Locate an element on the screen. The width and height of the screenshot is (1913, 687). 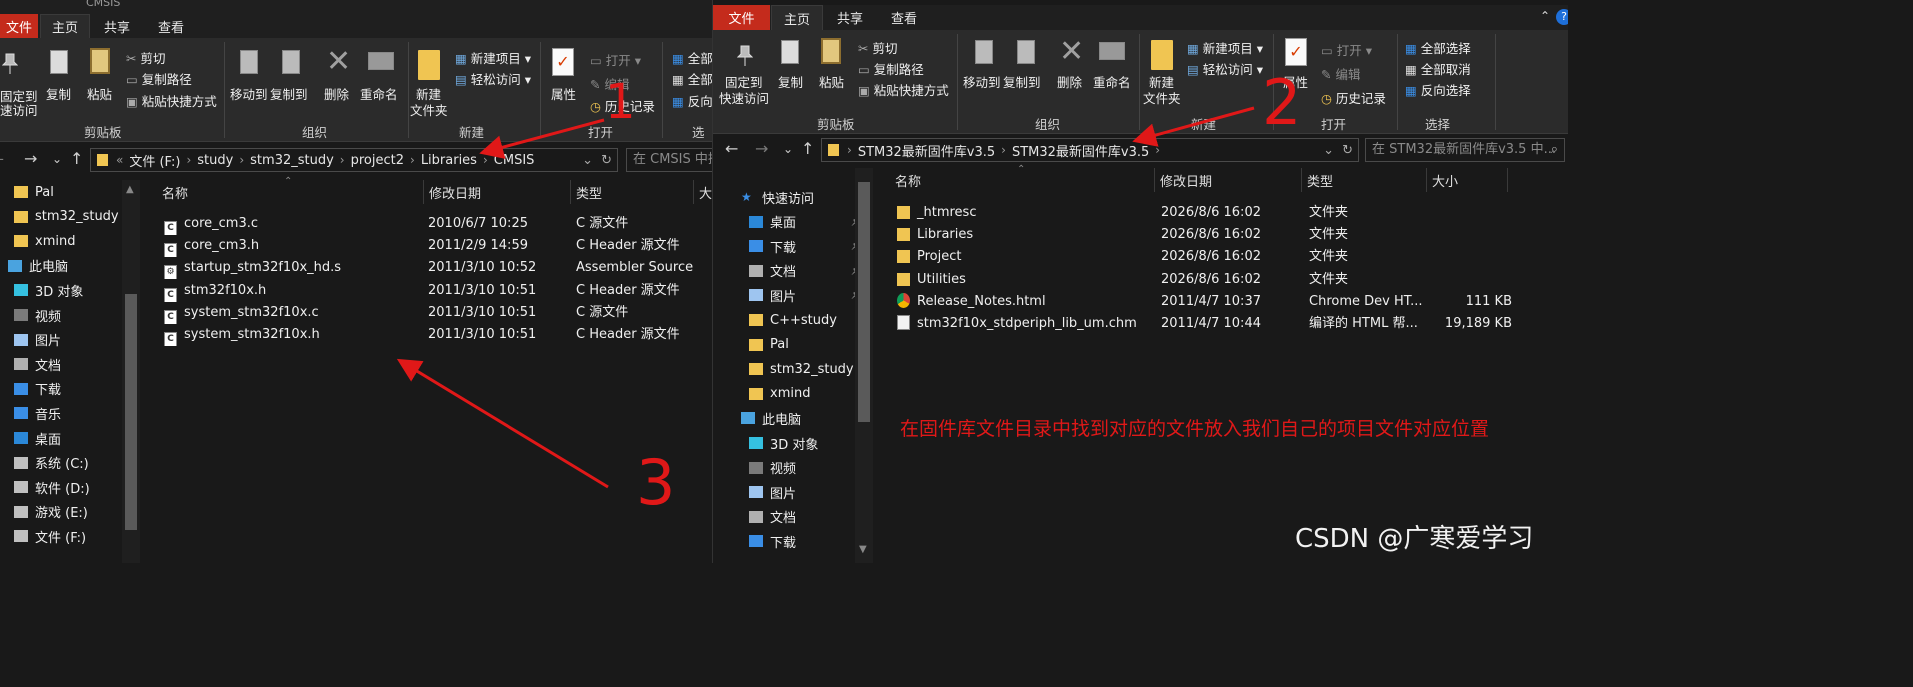
nav-item: 系统 (C:) is located at coordinates (51, 463).